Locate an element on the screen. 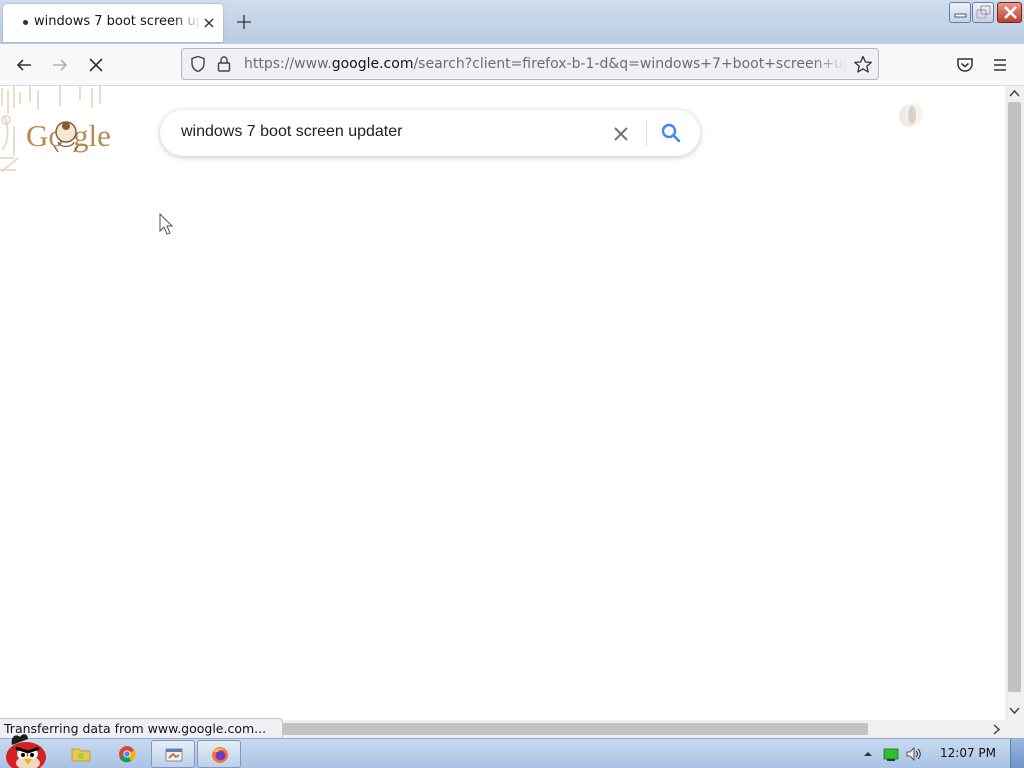 This screenshot has height=768, width=1024. close-window-button is located at coordinates (1009, 12).